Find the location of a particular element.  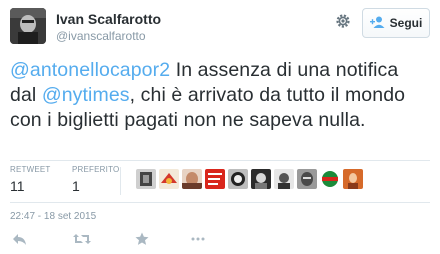

tweet-actions is located at coordinates (160, 241).